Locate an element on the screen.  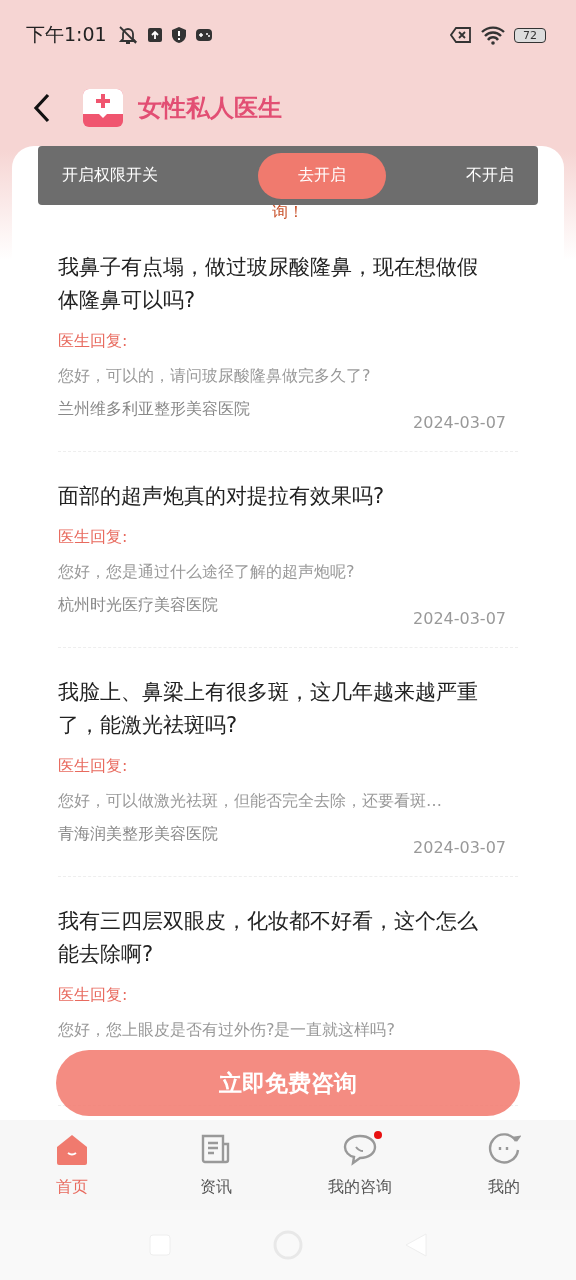
tab-item: 资讯 is located at coordinates (216, 1165).